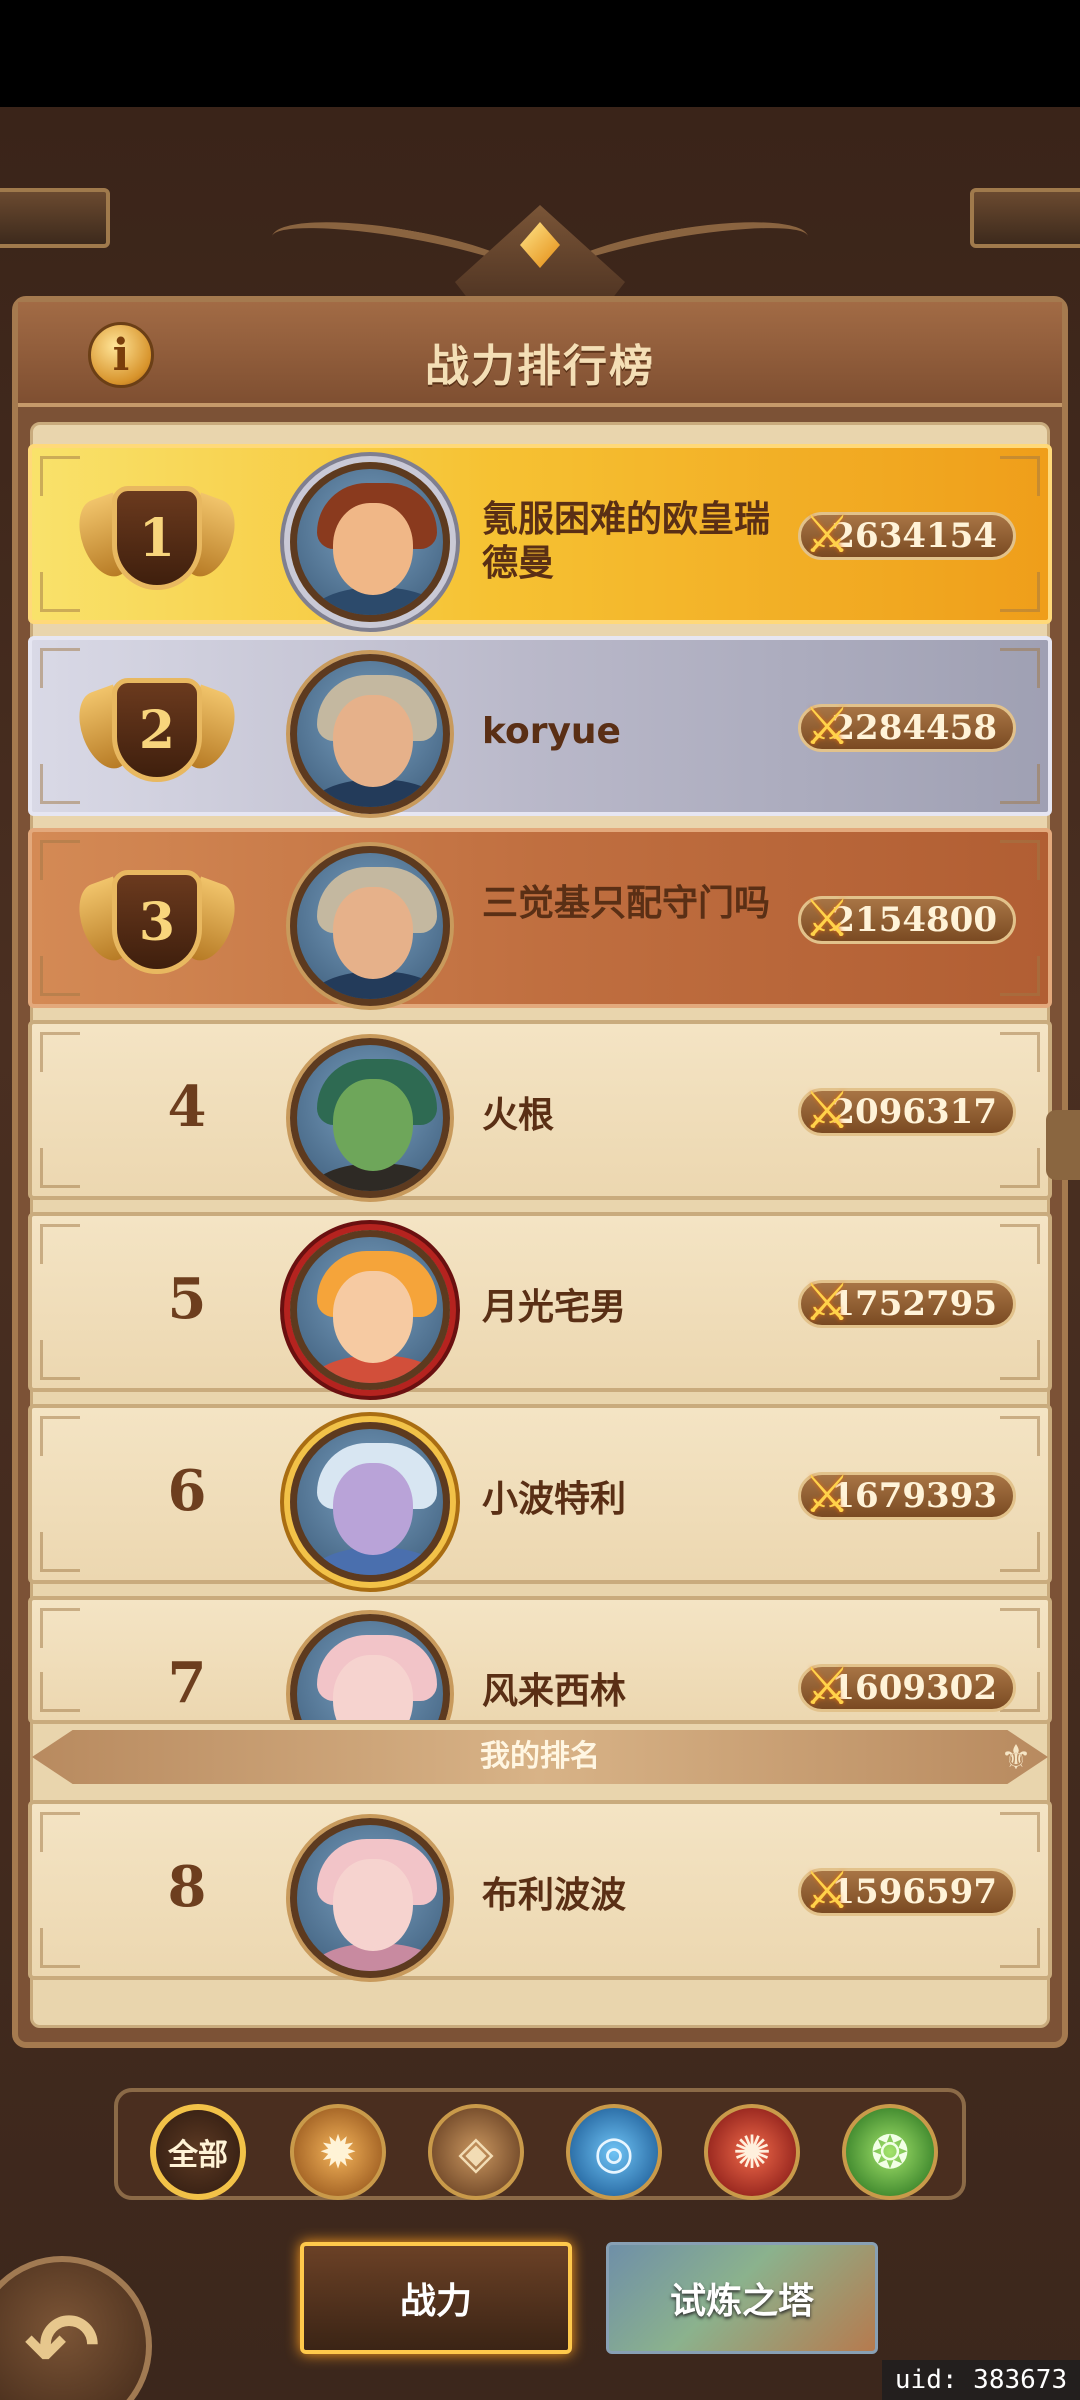 The image size is (1080, 2400). I want to click on faction-light-icon: ✹, so click(338, 2152).